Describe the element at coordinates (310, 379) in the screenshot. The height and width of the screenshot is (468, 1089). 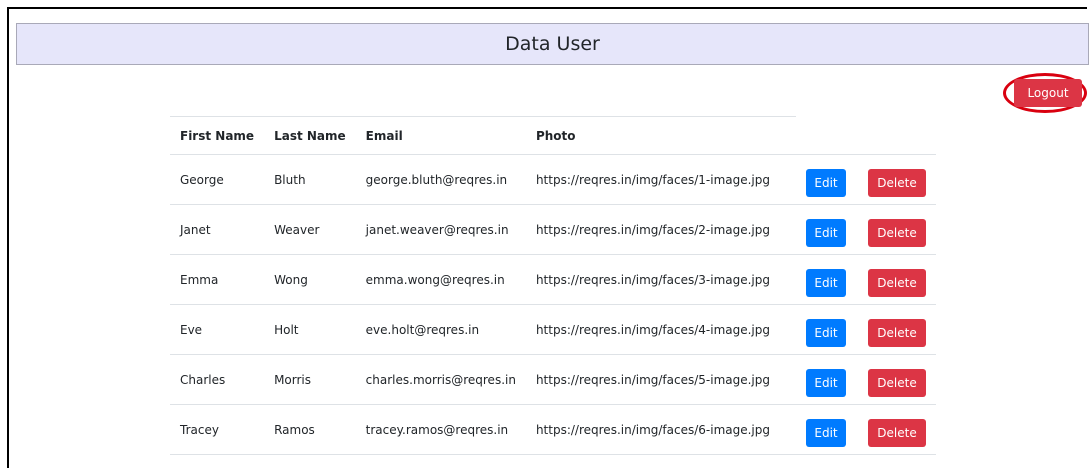
I see `cell-last-name: Morris` at that location.